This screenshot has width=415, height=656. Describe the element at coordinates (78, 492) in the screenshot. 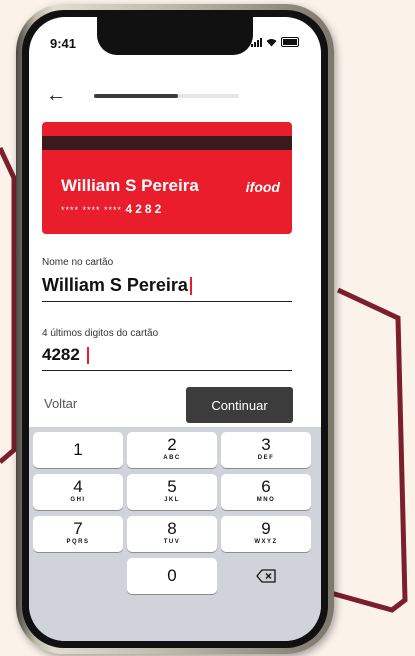

I see `key-4: 4 GHI` at that location.